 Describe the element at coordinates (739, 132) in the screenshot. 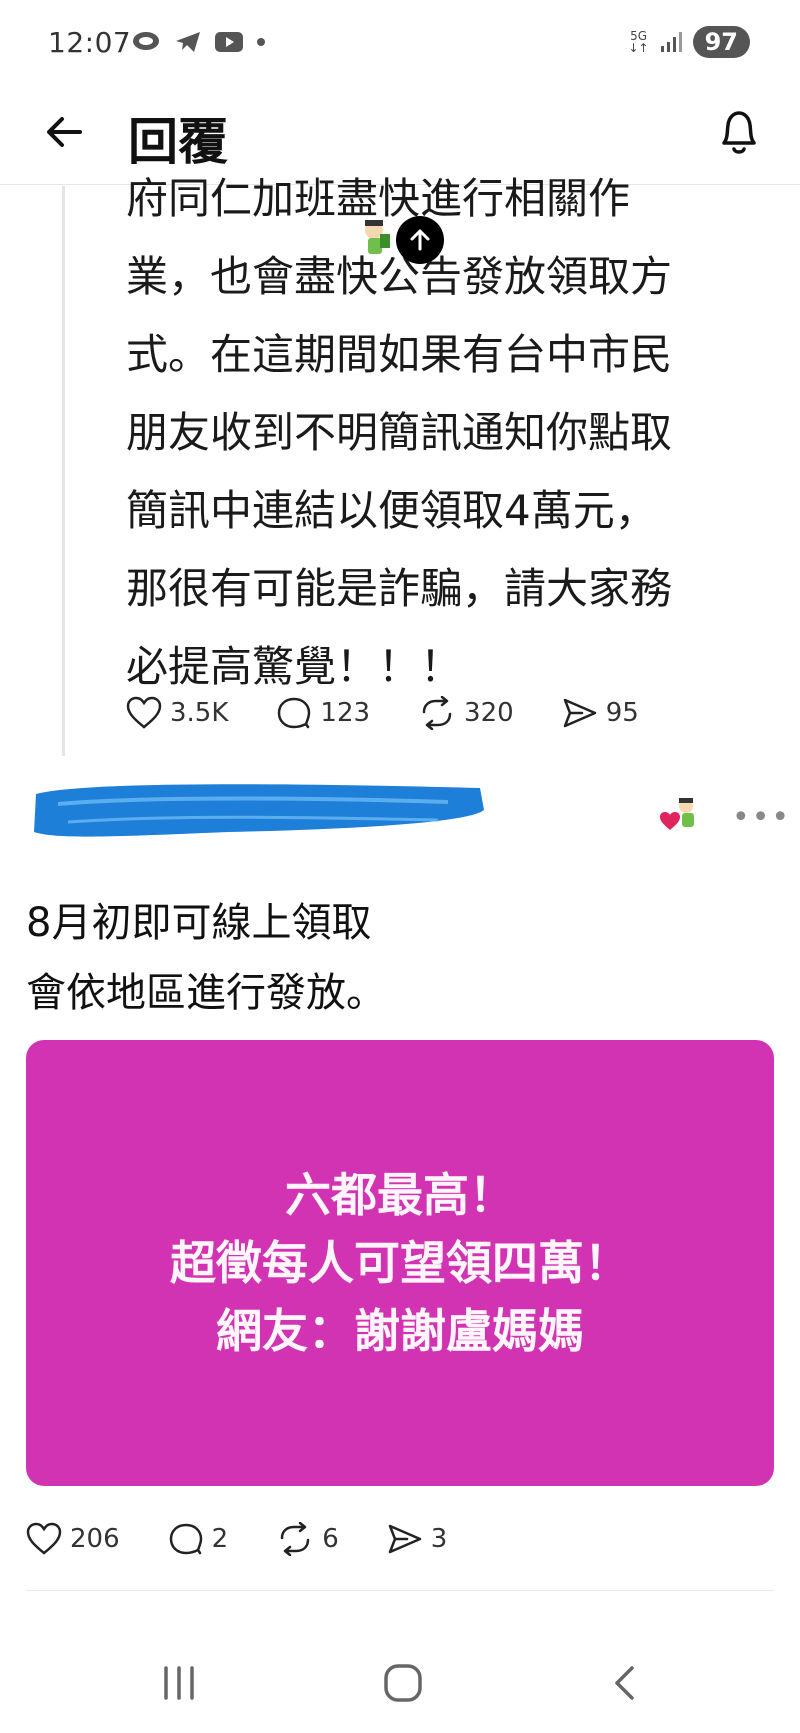

I see `bell-icon` at that location.